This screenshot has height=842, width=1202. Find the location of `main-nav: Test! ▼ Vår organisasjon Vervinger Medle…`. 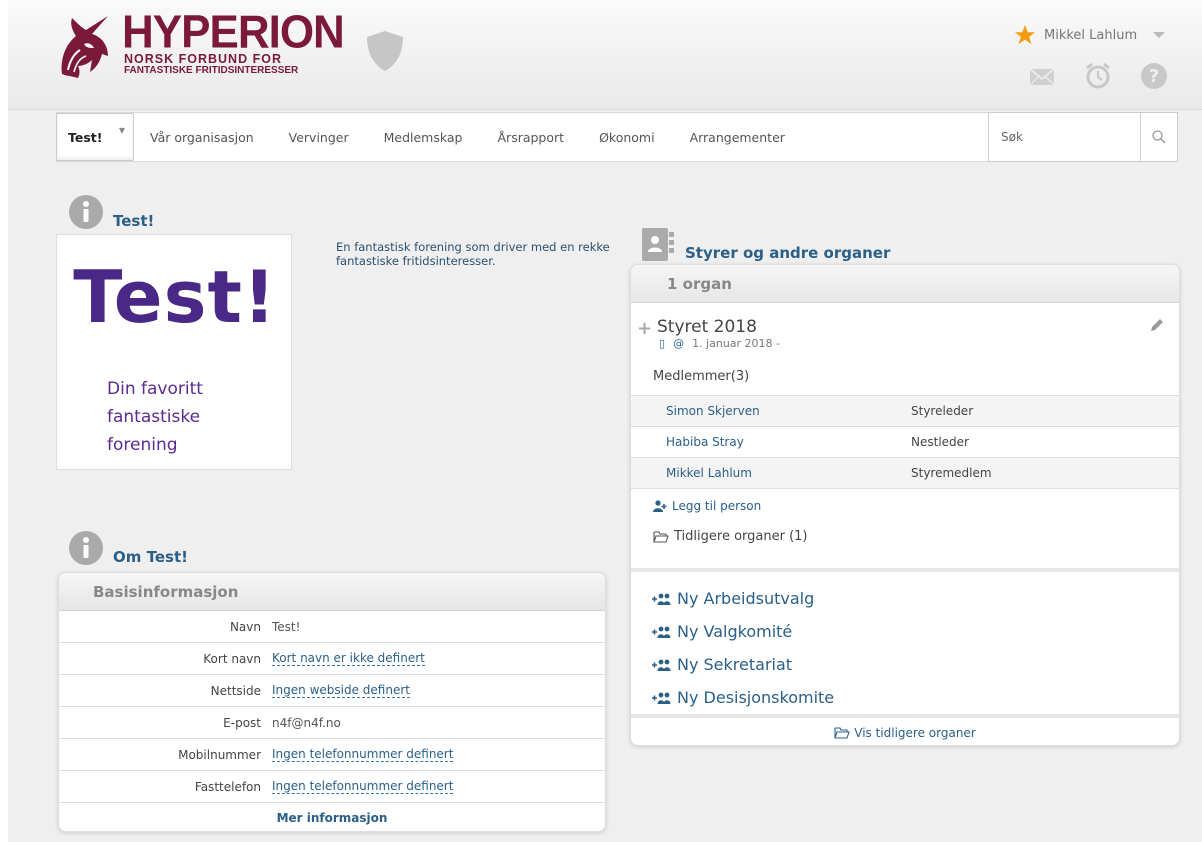

main-nav: Test! ▼ Vår organisasjon Vervinger Medle… is located at coordinates (617, 137).